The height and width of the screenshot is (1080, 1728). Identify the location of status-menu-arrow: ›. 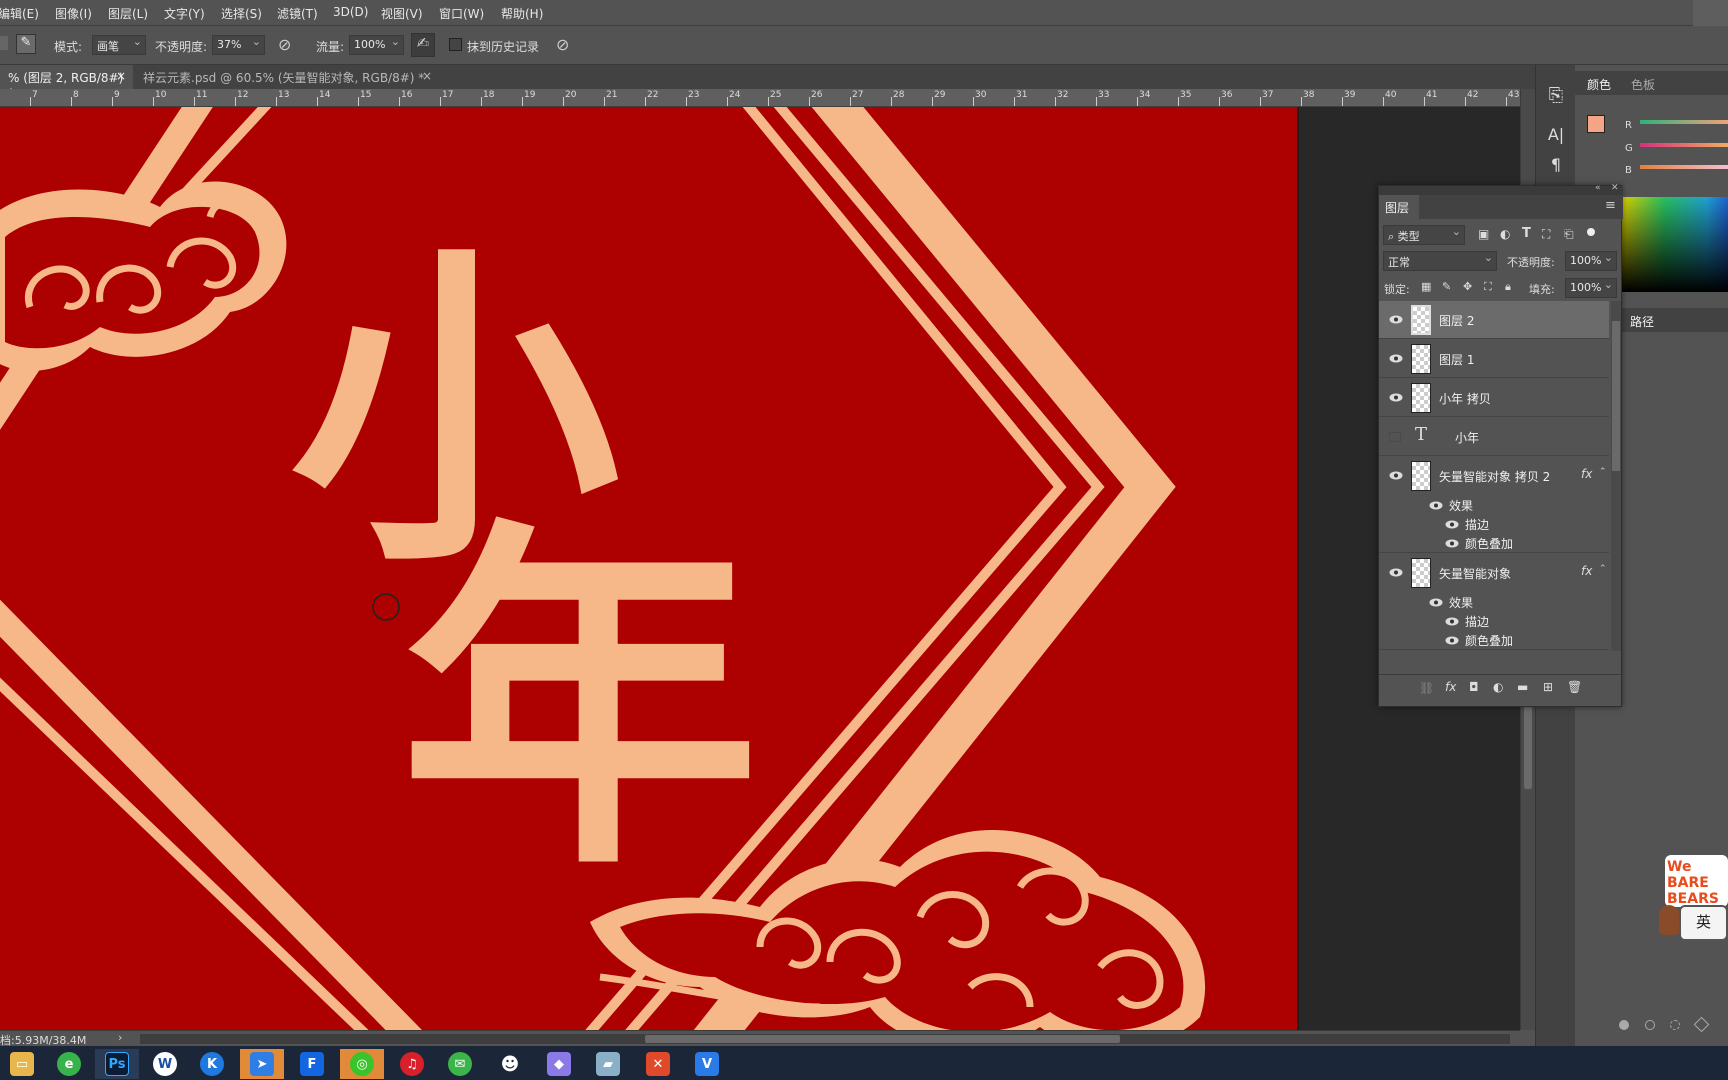
(120, 1037).